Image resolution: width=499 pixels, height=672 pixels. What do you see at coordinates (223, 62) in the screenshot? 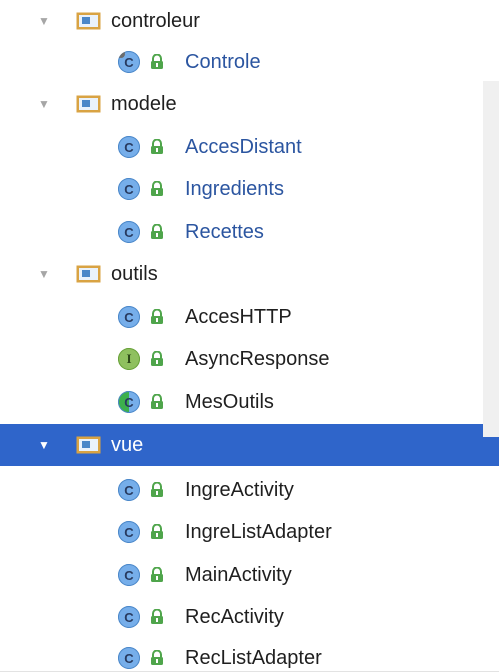
I see `class-label: Controle` at bounding box center [223, 62].